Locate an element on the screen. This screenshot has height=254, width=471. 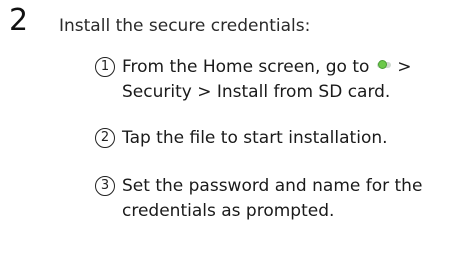
substep-marker-2: 2 is located at coordinates (105, 138).